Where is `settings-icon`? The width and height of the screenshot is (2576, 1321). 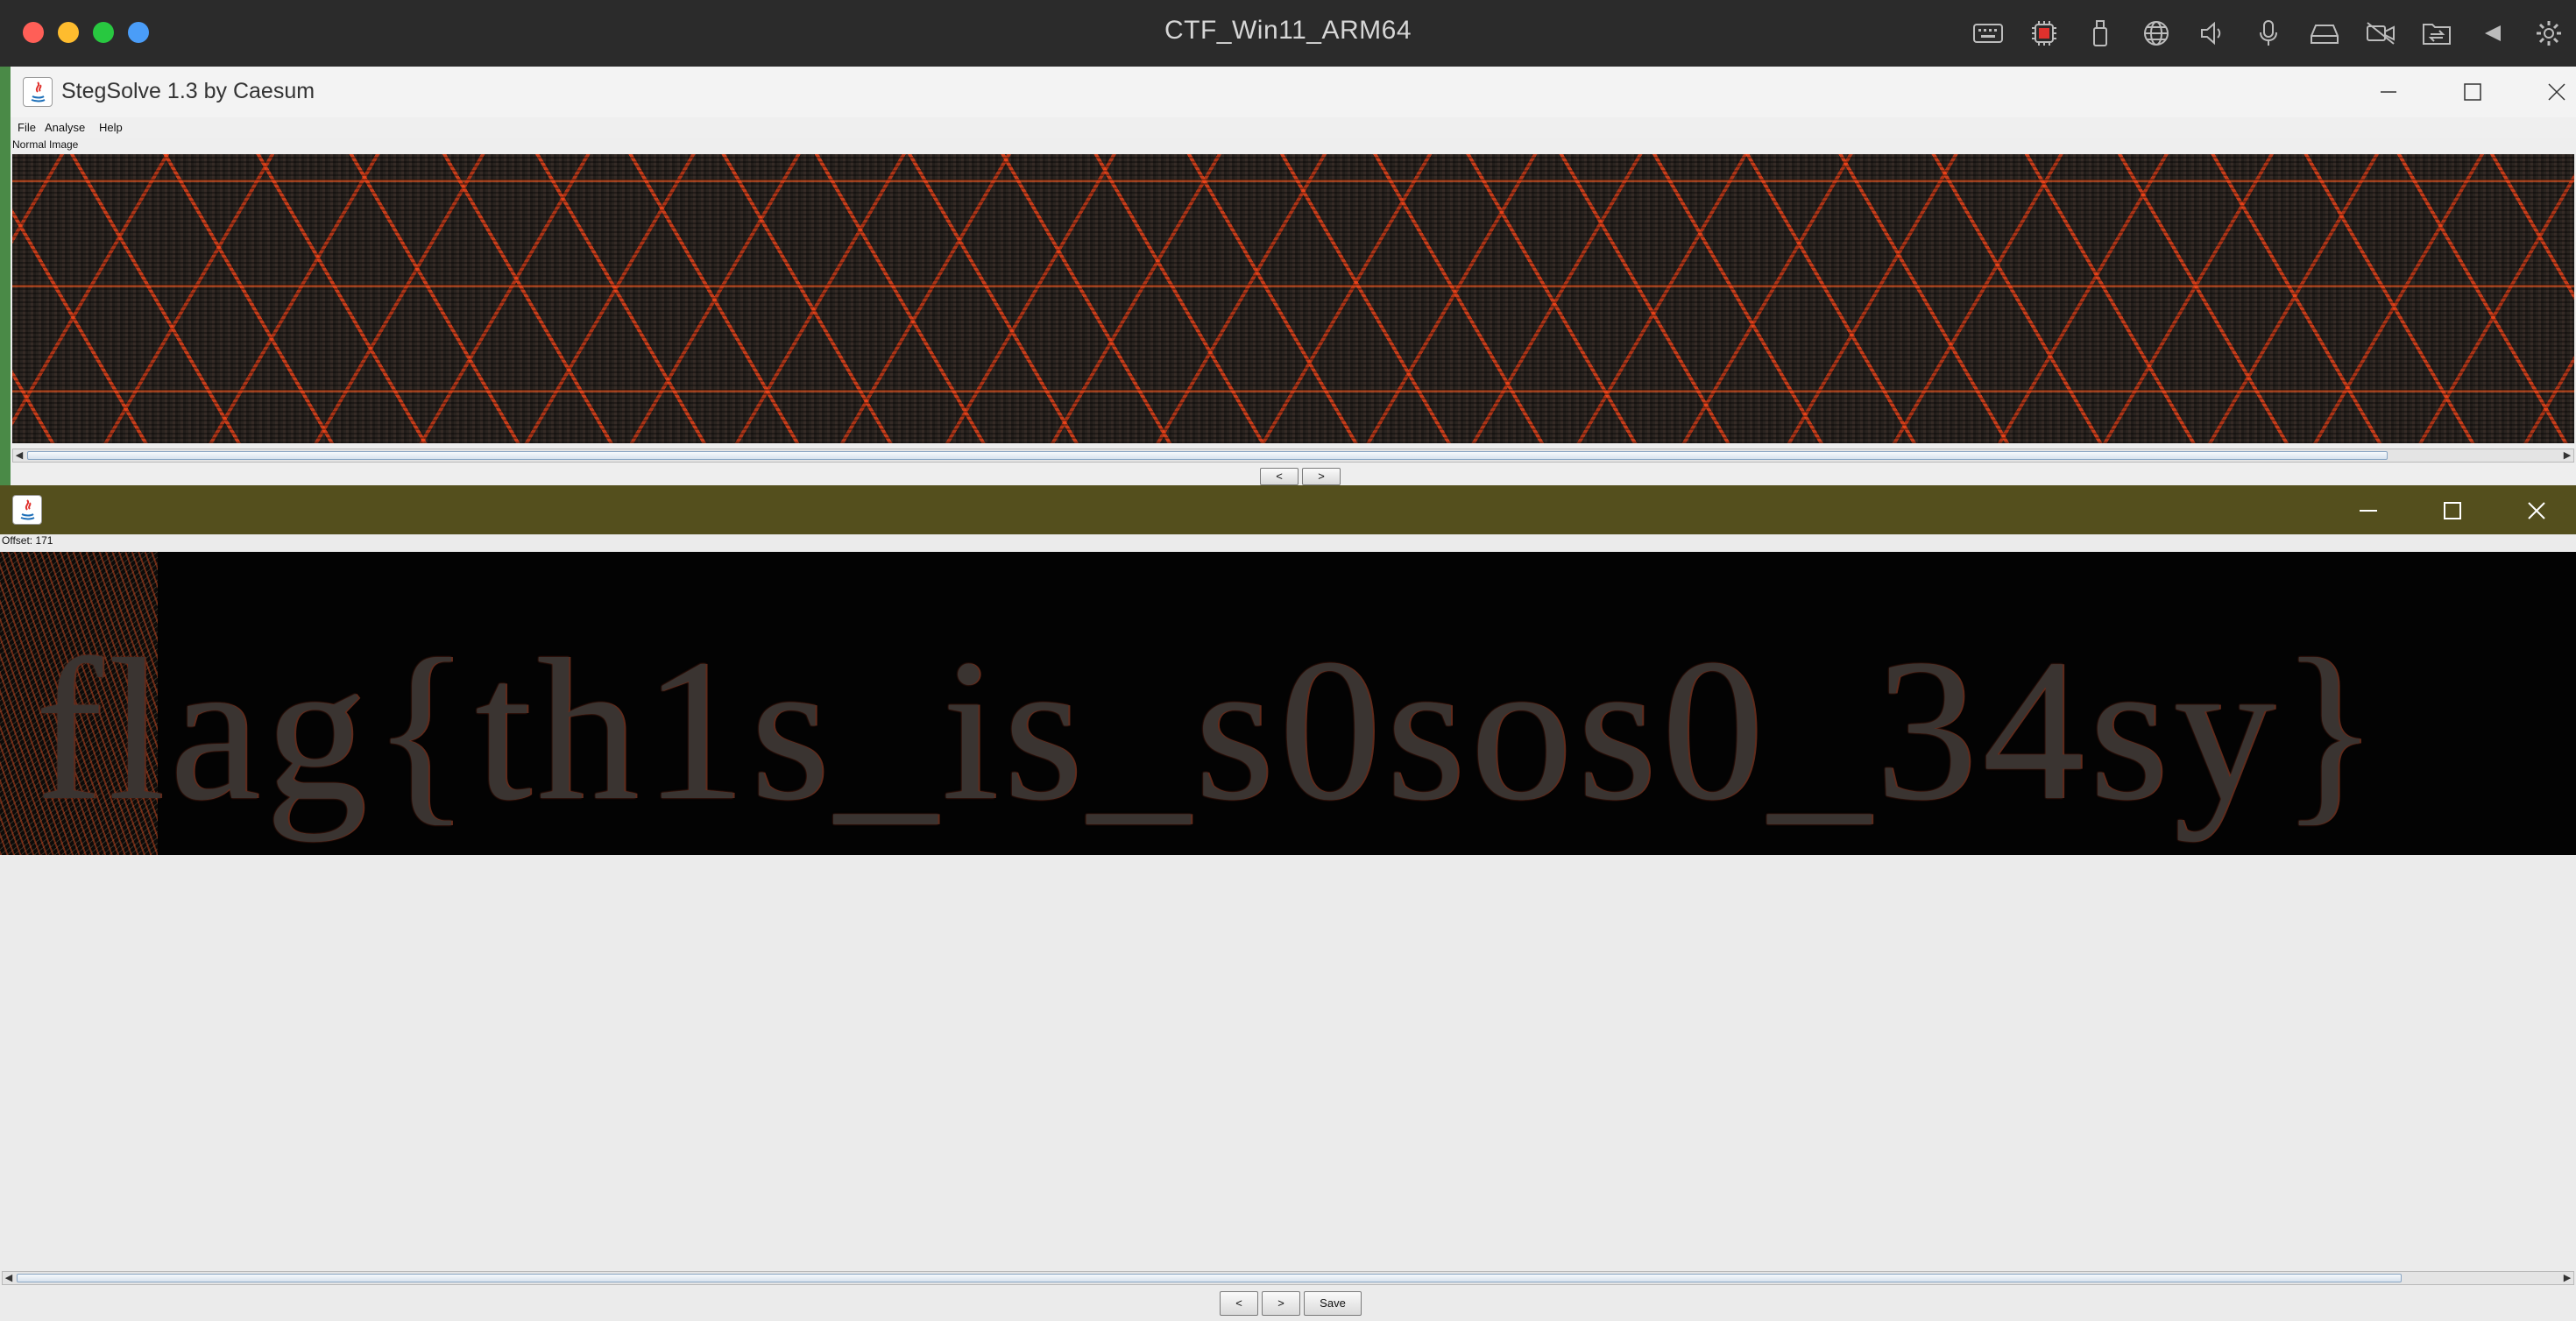 settings-icon is located at coordinates (2549, 33).